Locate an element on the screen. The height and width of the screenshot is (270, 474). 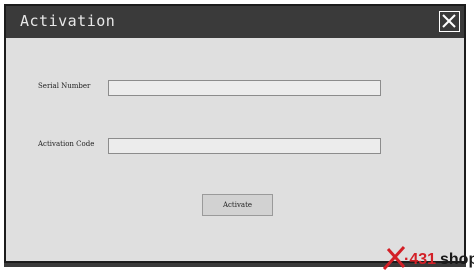
x431shop-logo: ·431 shop is located at coordinates (428, 257).